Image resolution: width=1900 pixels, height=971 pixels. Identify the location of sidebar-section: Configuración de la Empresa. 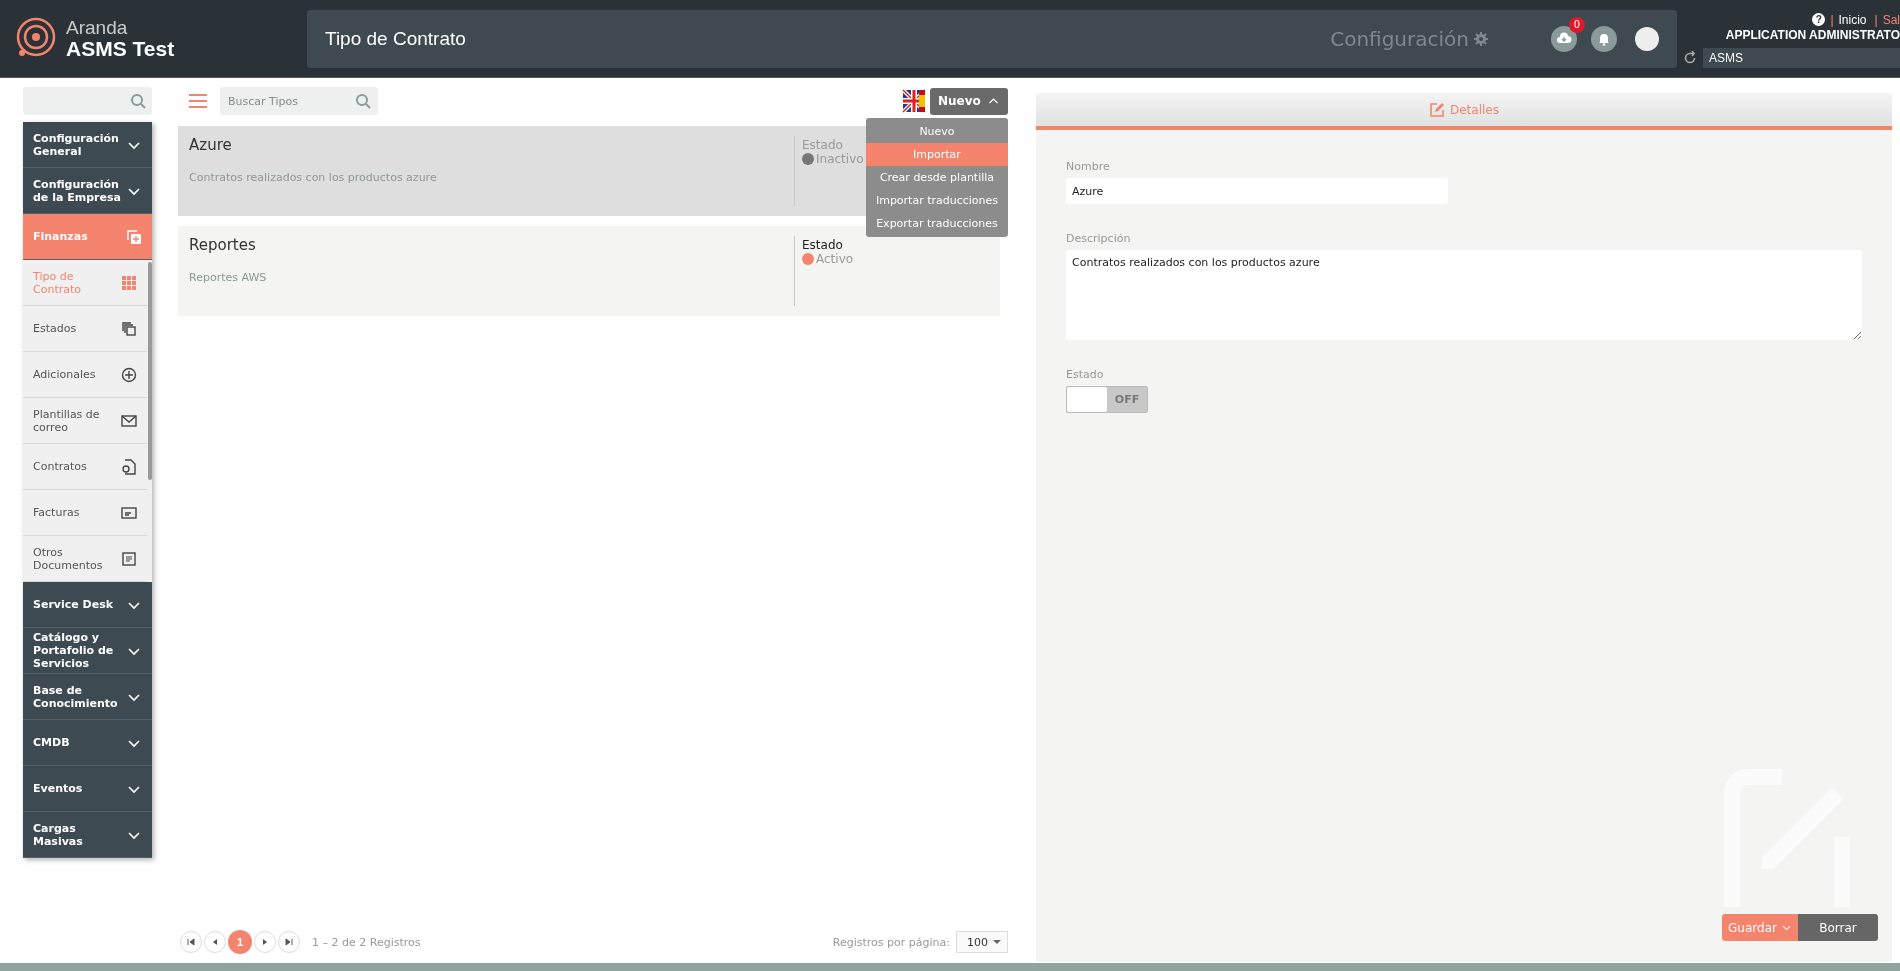
(87, 191).